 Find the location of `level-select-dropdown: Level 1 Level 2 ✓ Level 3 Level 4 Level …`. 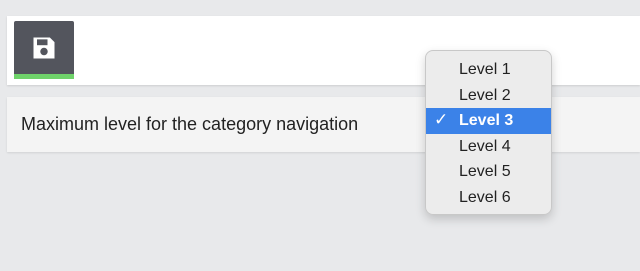

level-select-dropdown: Level 1 Level 2 ✓ Level 3 Level 4 Level … is located at coordinates (488, 132).